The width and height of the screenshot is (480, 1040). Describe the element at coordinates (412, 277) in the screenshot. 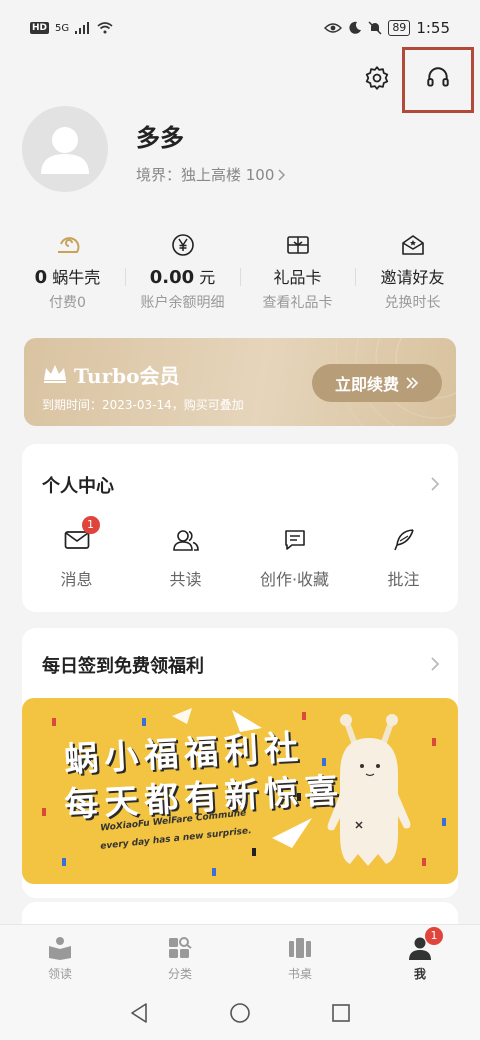

I see `stat-unit: 邀请好友` at that location.